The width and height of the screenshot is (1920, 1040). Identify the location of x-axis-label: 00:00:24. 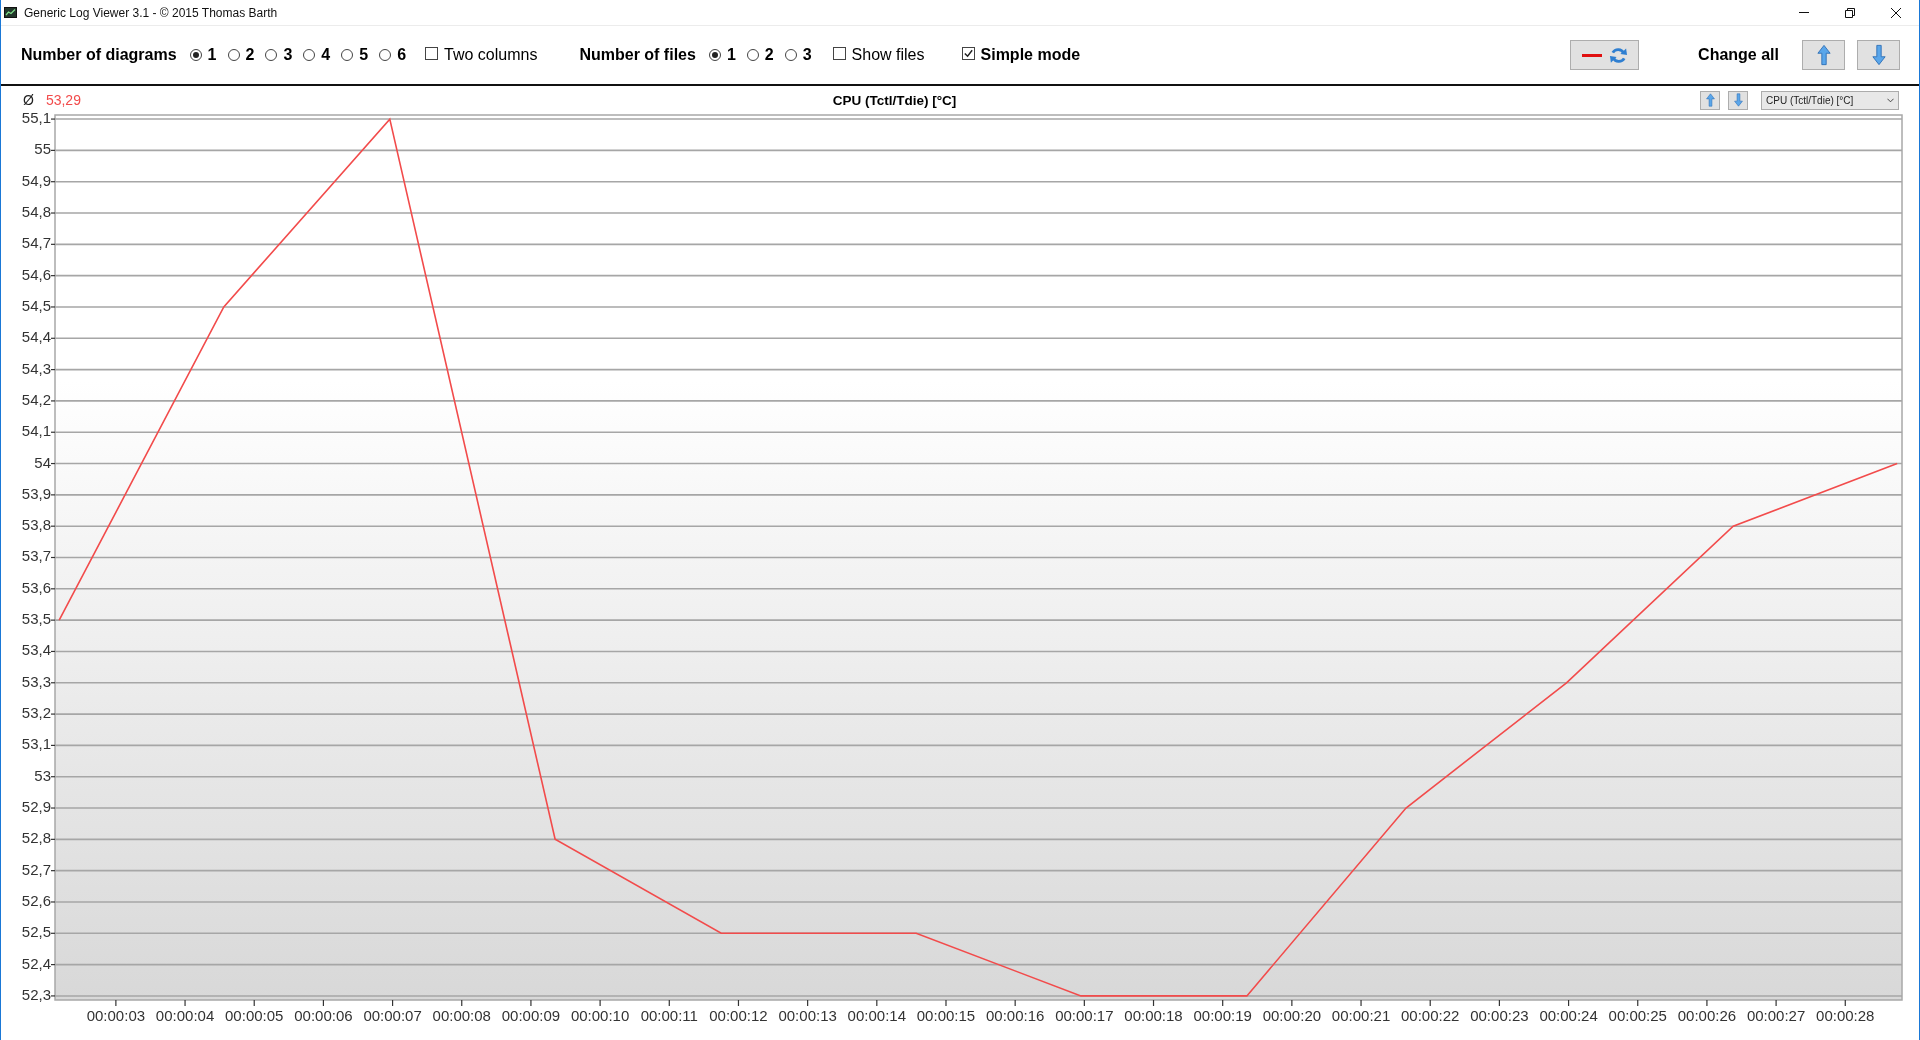
(1568, 1015).